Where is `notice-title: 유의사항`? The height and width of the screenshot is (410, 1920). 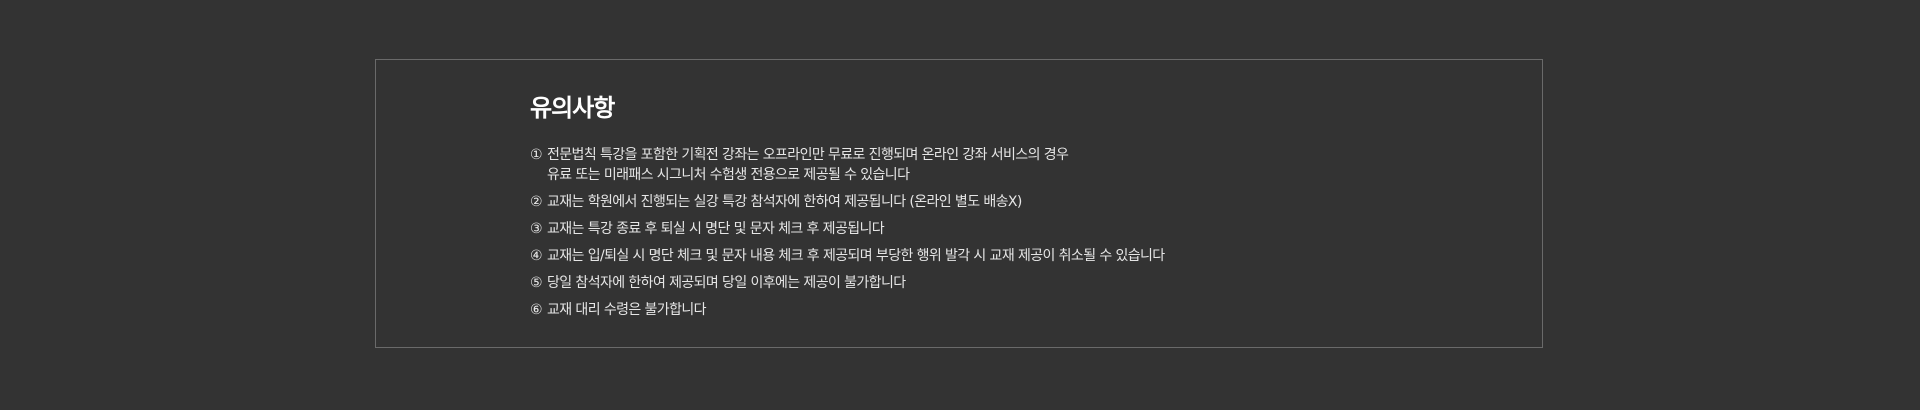
notice-title: 유의사항 is located at coordinates (572, 108).